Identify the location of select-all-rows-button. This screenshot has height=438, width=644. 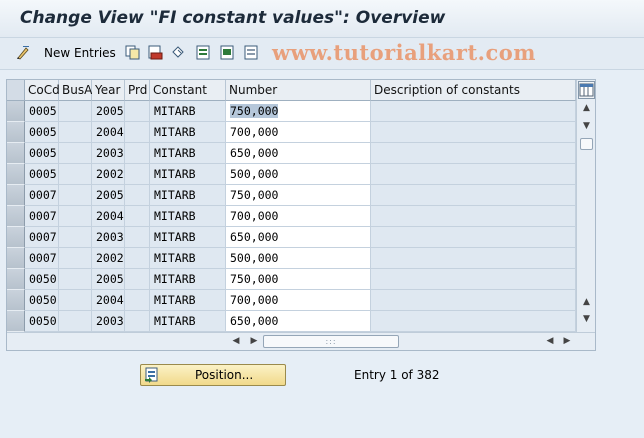
(16, 90).